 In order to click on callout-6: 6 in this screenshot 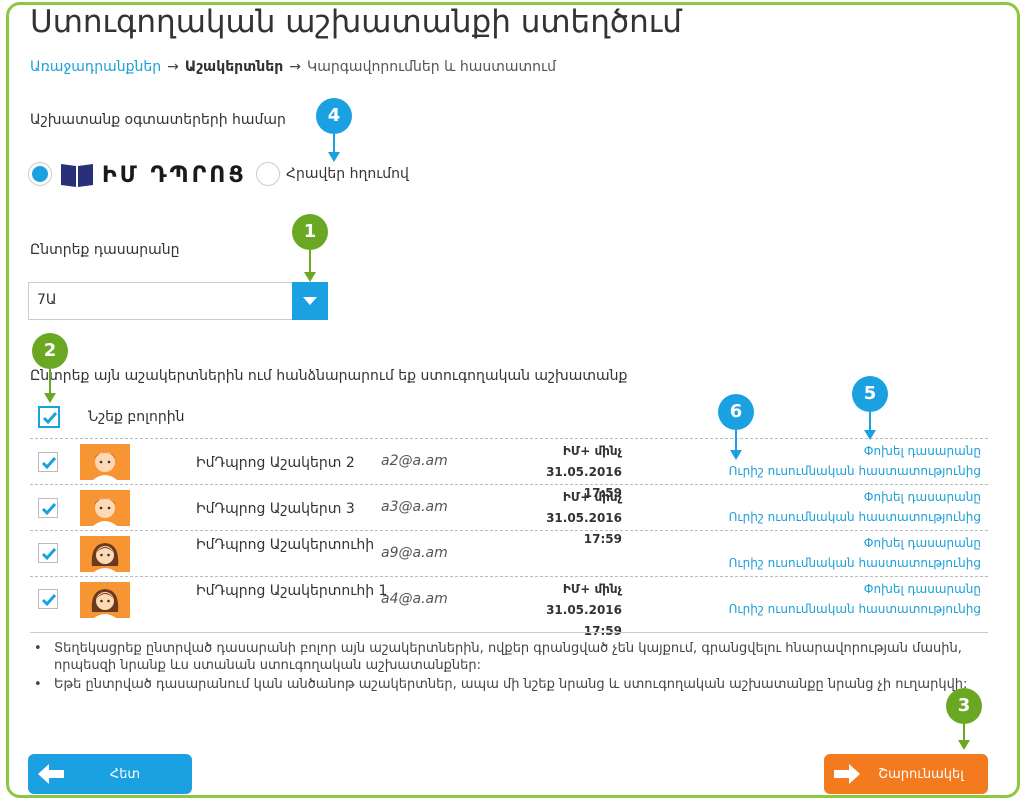, I will do `click(736, 412)`.